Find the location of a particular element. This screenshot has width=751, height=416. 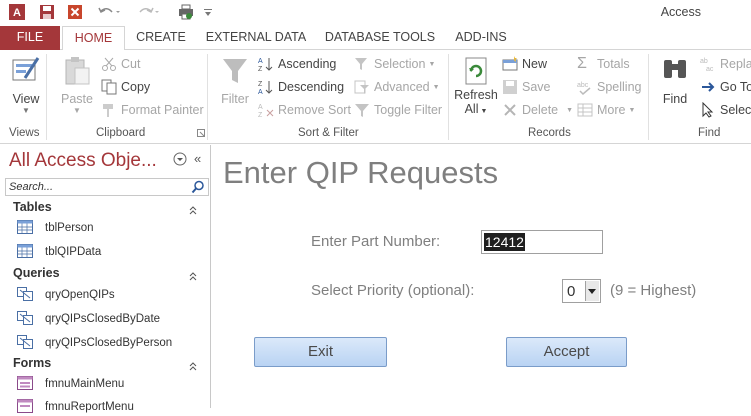

nav-item-label: tblPerson is located at coordinates (69, 228).